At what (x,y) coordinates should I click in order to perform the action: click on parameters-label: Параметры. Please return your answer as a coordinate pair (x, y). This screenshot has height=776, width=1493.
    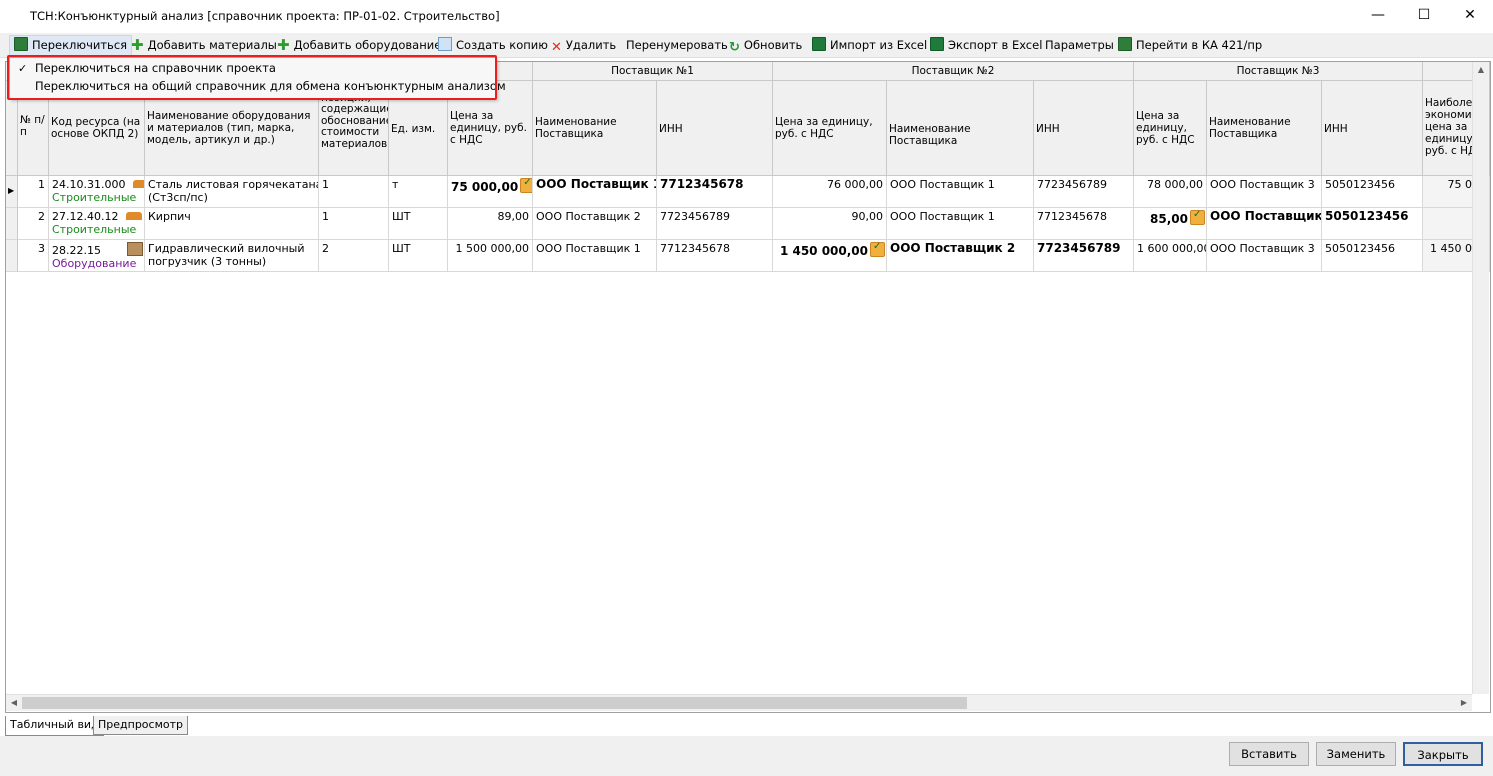
    Looking at the image, I should click on (1079, 45).